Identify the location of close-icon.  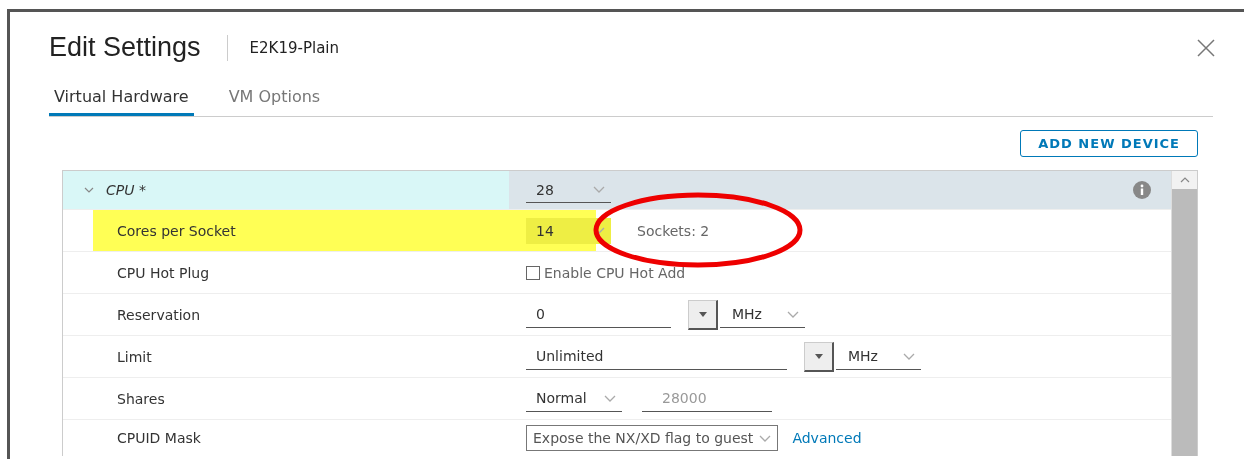
(1206, 47).